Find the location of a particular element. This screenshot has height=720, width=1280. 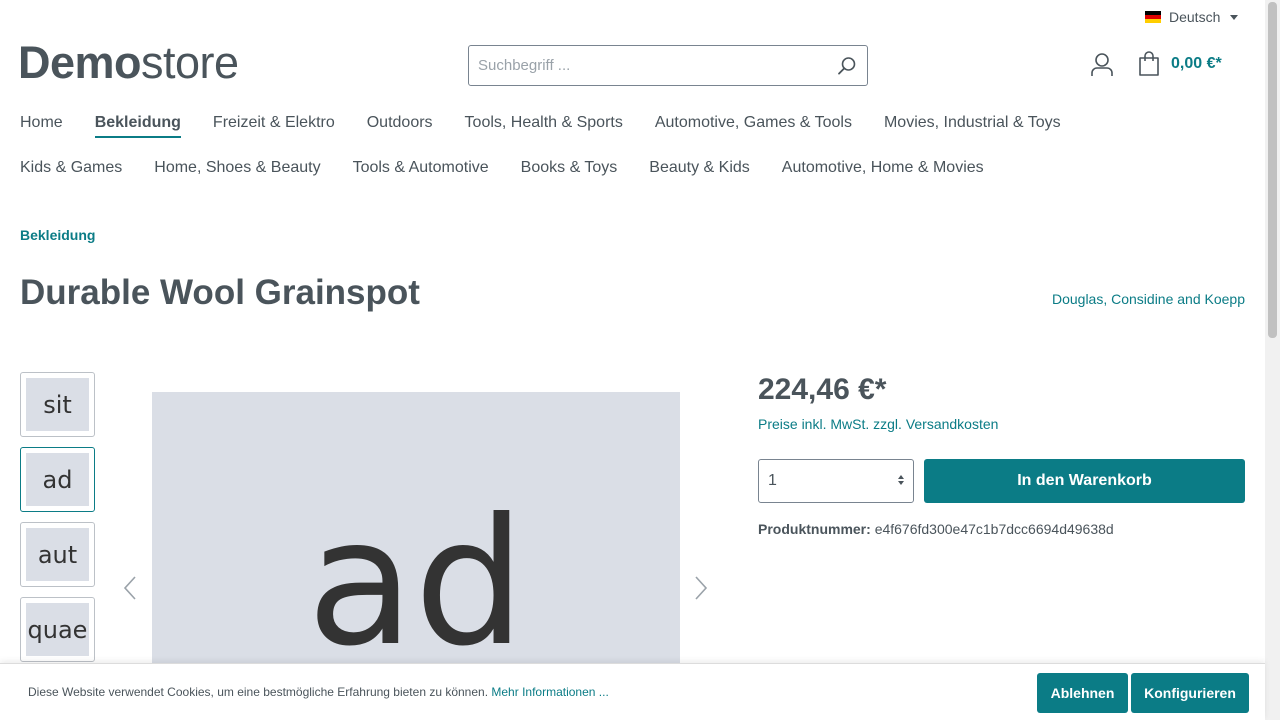

nav-item-books-toys: Books & Toys is located at coordinates (569, 170).